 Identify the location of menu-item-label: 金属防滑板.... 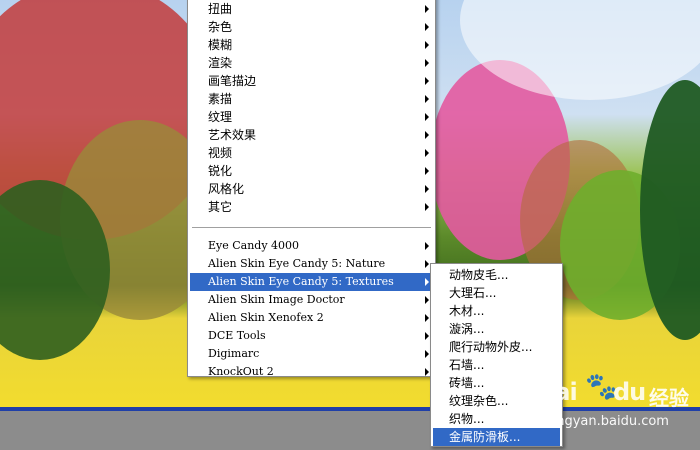
(485, 437).